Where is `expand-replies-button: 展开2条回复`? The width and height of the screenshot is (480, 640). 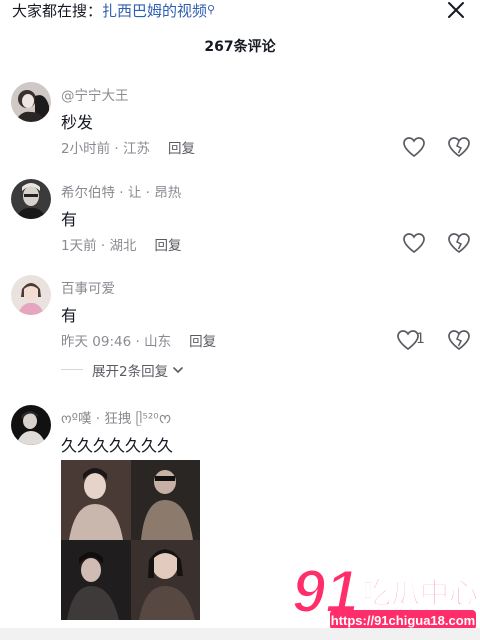 expand-replies-button: 展开2条回复 is located at coordinates (138, 370).